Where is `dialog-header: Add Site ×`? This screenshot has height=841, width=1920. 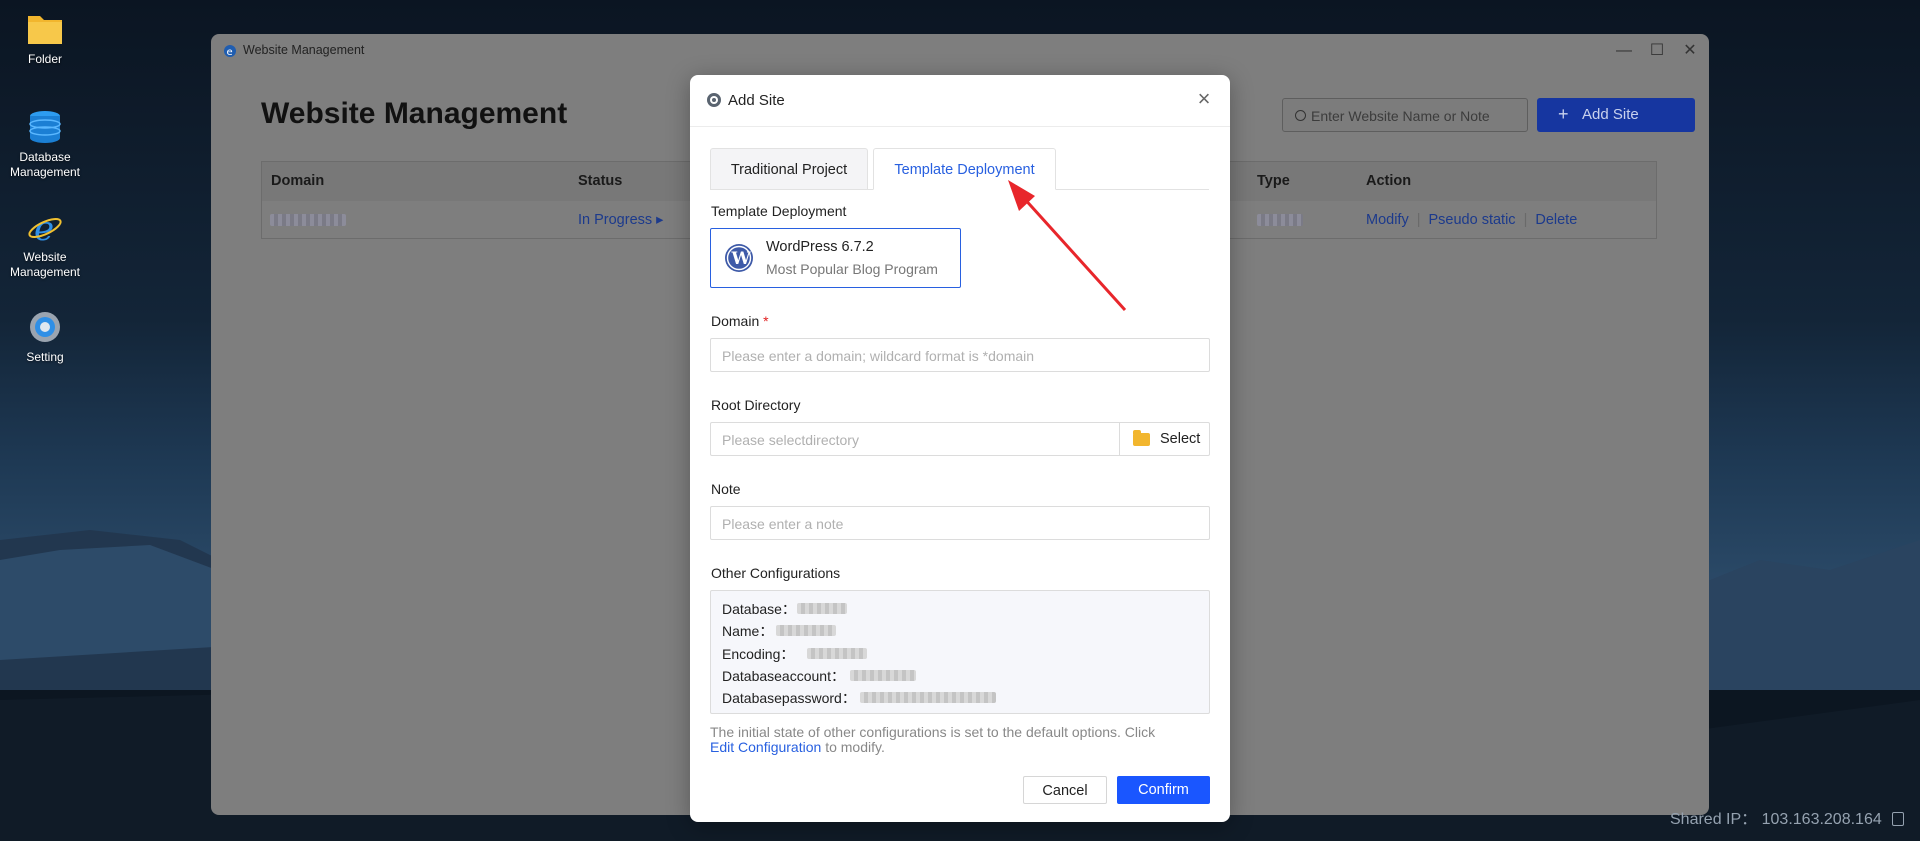
dialog-header: Add Site × is located at coordinates (960, 101).